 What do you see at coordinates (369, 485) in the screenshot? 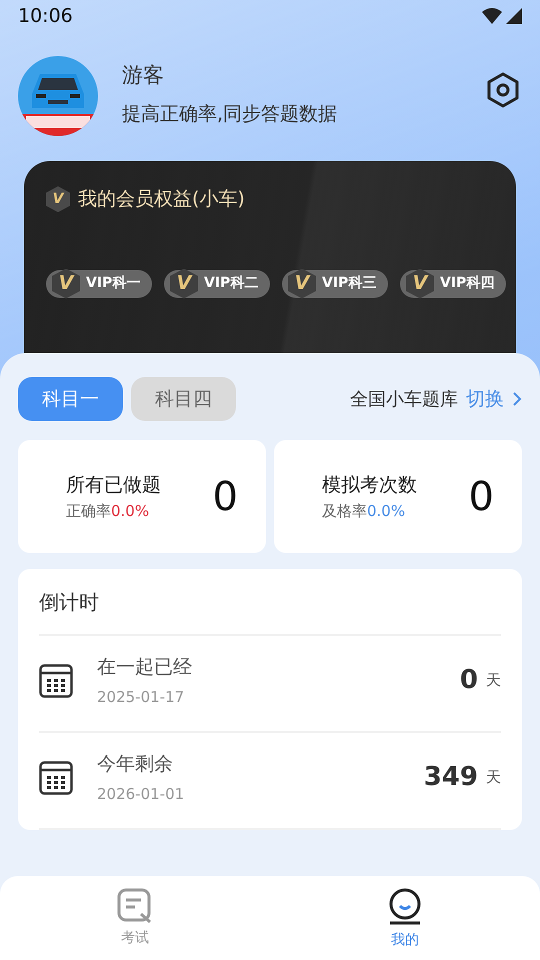
I see `stat-title: 模拟考次数` at bounding box center [369, 485].